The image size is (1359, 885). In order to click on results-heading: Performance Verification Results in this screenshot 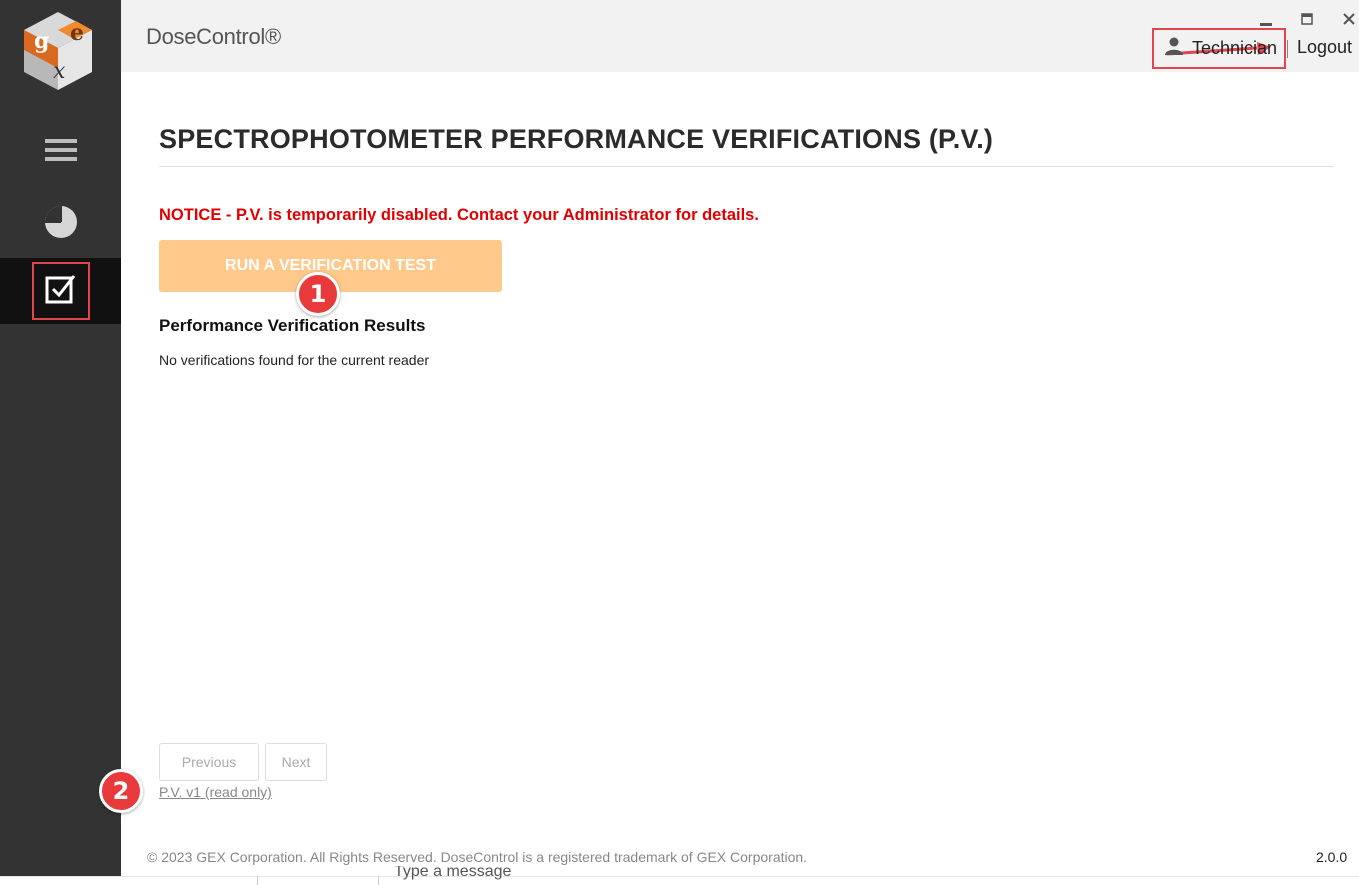, I will do `click(292, 325)`.